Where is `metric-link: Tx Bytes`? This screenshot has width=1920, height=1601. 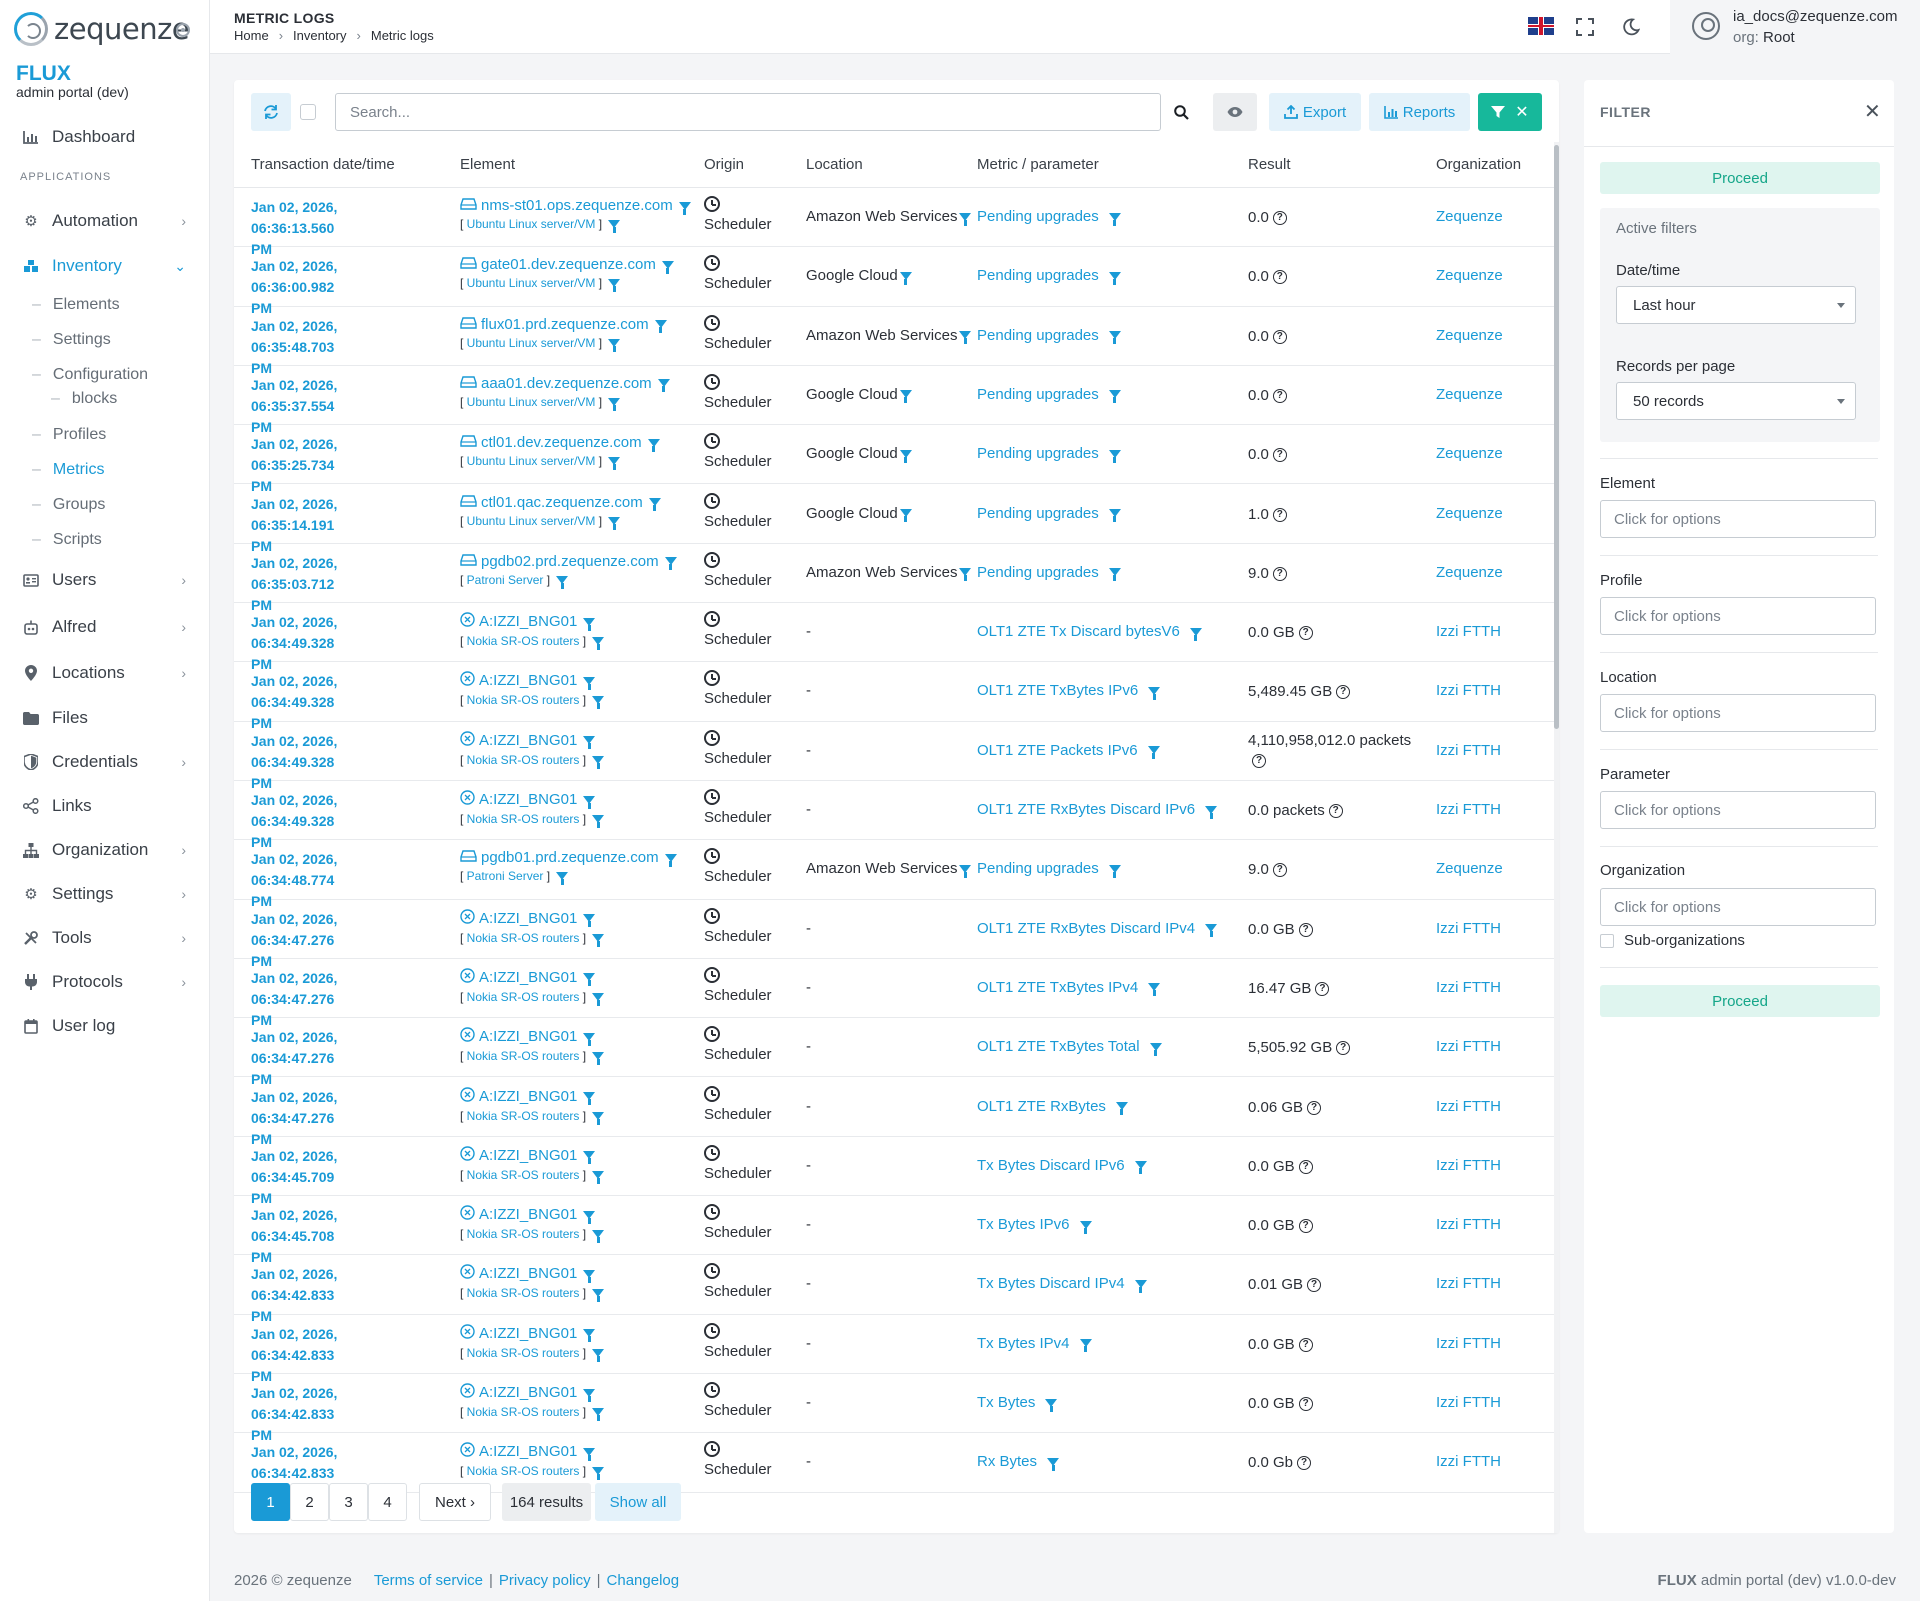
metric-link: Tx Bytes is located at coordinates (1017, 1403).